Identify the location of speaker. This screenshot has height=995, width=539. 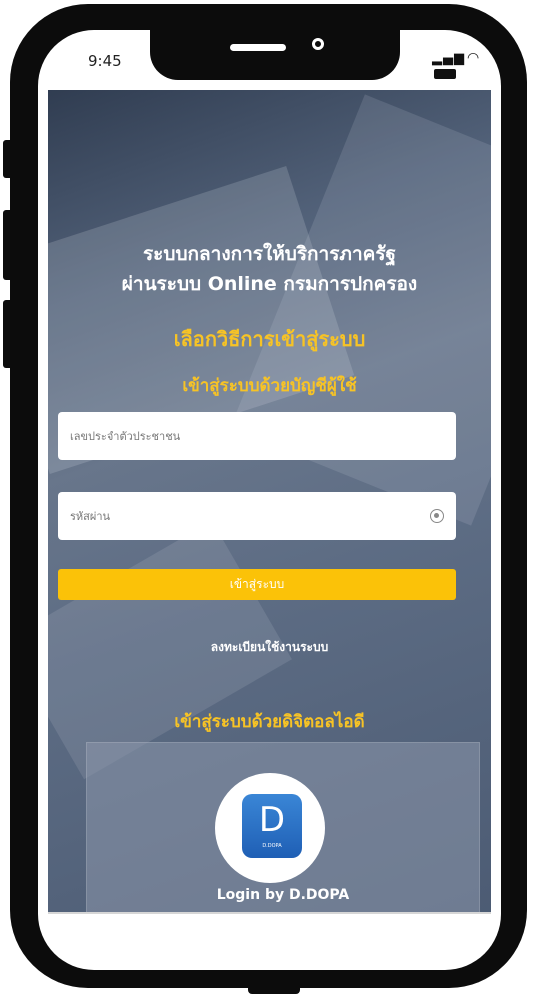
(258, 47).